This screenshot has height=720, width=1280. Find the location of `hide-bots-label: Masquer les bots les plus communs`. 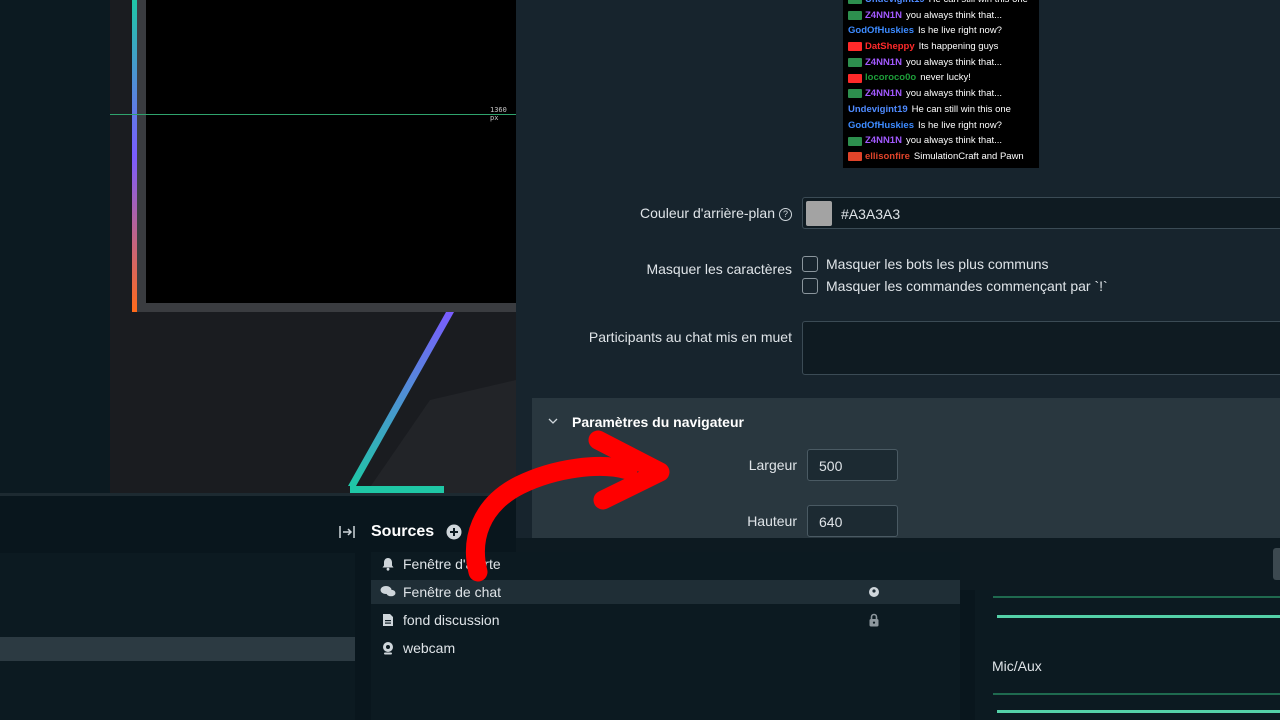

hide-bots-label: Masquer les bots les plus communs is located at coordinates (937, 264).